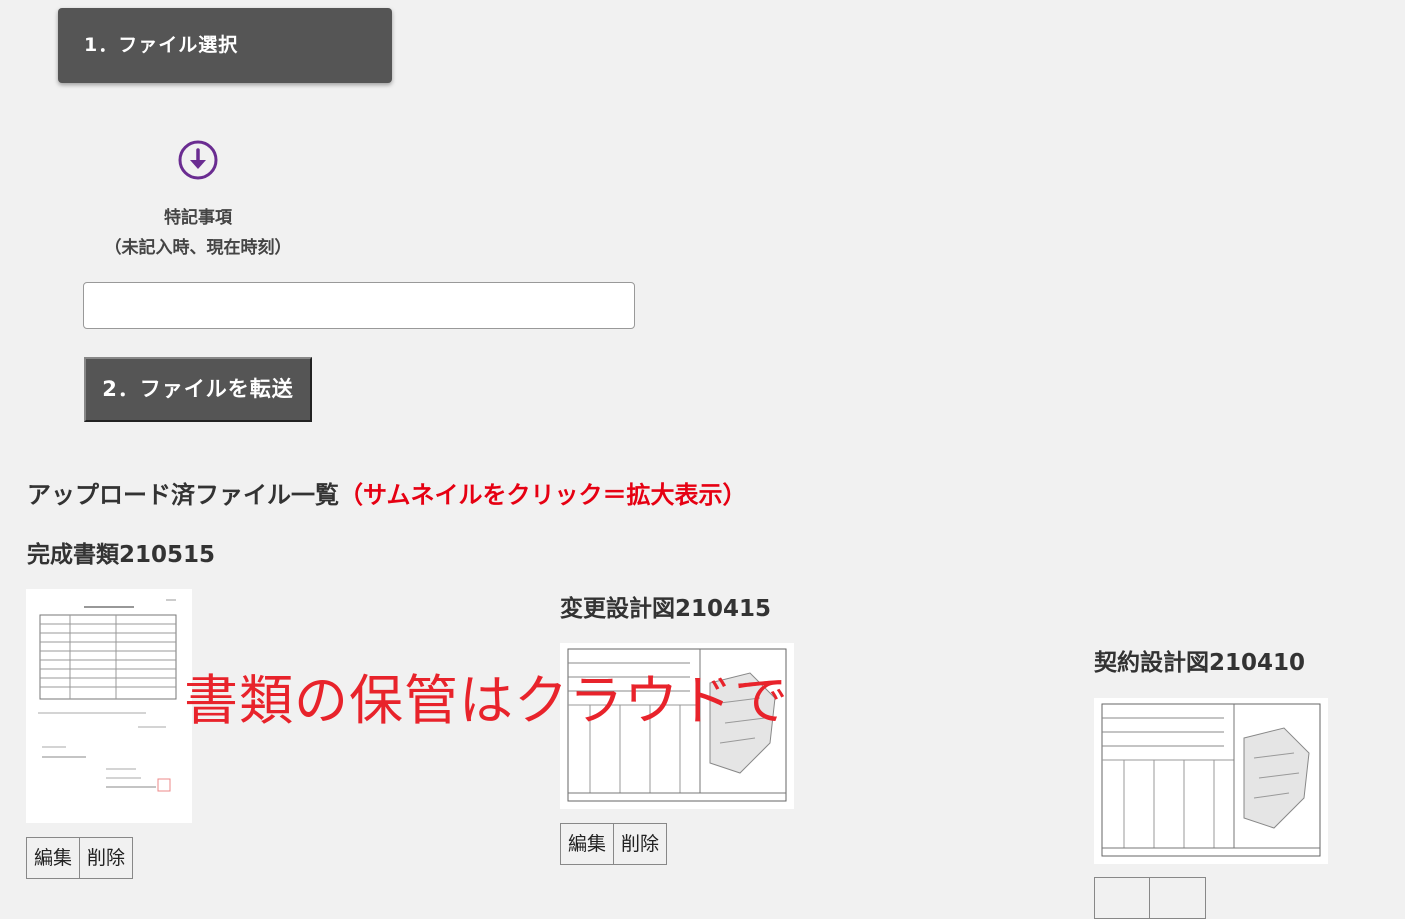 The height and width of the screenshot is (919, 1405). I want to click on edit-button-1: 編集, so click(53, 858).